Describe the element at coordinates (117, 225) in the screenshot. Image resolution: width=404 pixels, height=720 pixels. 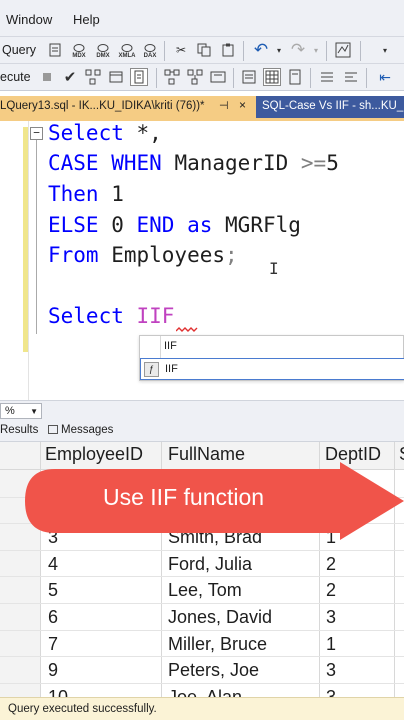
I see `code-number: 0` at that location.